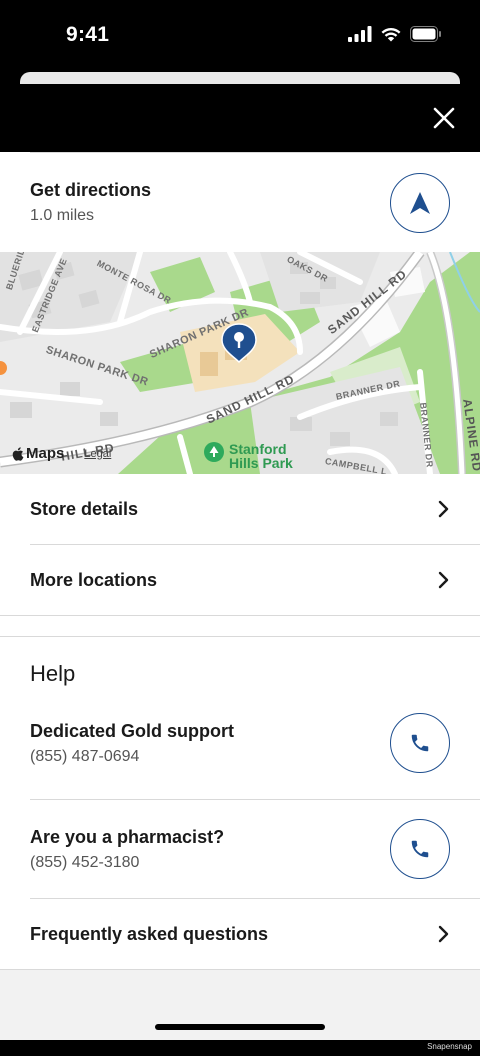 The height and width of the screenshot is (1056, 480). Describe the element at coordinates (240, 78) in the screenshot. I see `background-sheet` at that location.